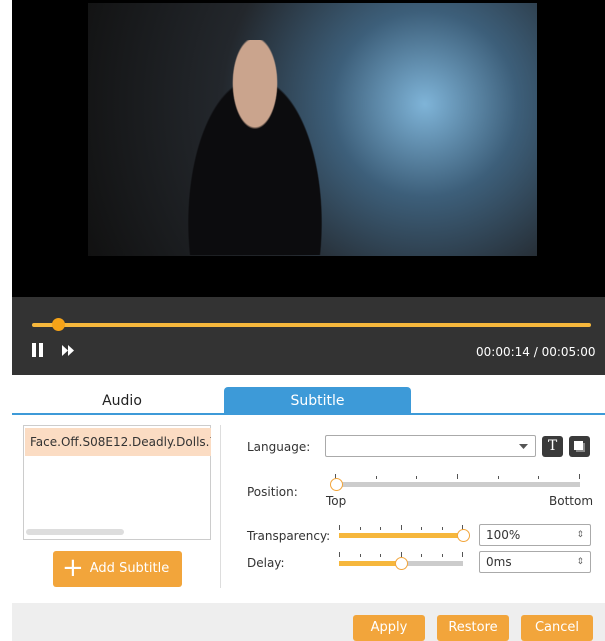 The width and height of the screenshot is (605, 641). What do you see at coordinates (568, 352) in the screenshot?
I see `duration: 00:05:00` at bounding box center [568, 352].